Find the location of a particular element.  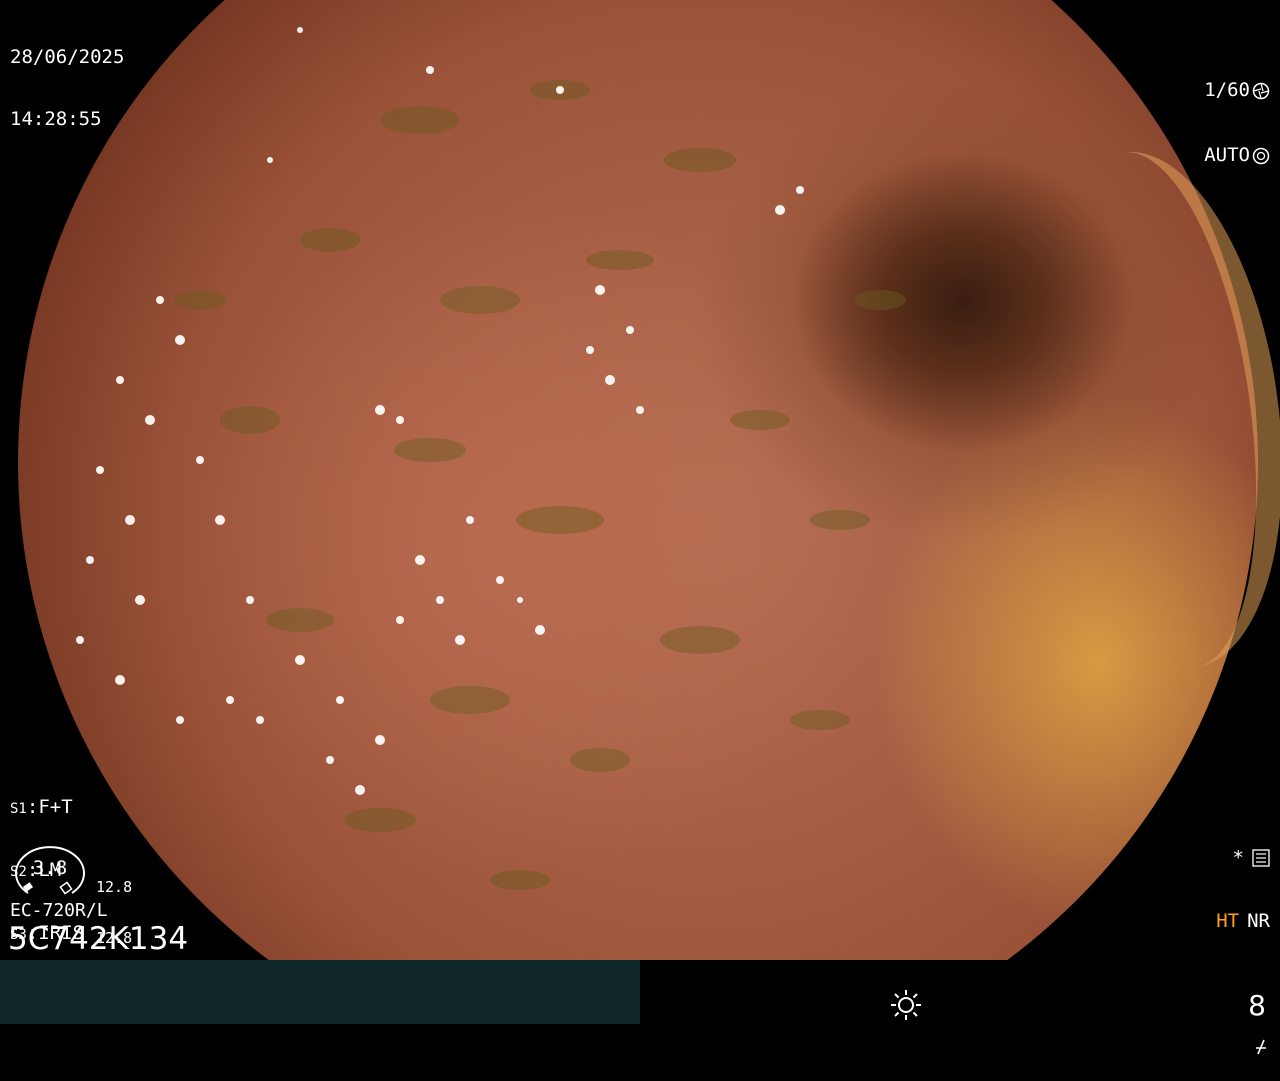

flicker-icon is located at coordinates (1261, 1047).